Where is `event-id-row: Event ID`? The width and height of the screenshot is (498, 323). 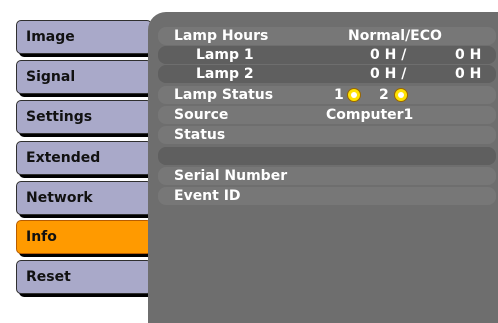
event-id-row: Event ID is located at coordinates (328, 196).